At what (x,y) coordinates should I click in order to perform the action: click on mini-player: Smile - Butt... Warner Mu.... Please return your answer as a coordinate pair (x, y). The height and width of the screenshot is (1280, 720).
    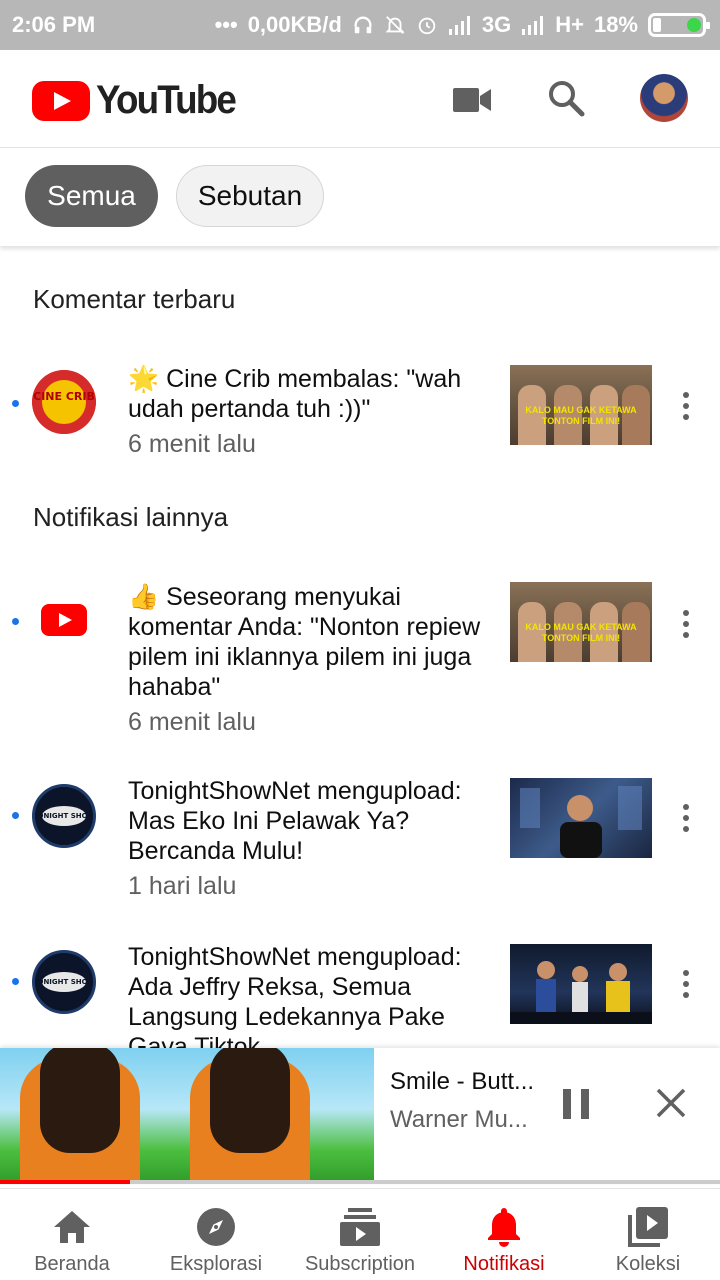
    Looking at the image, I should click on (360, 1116).